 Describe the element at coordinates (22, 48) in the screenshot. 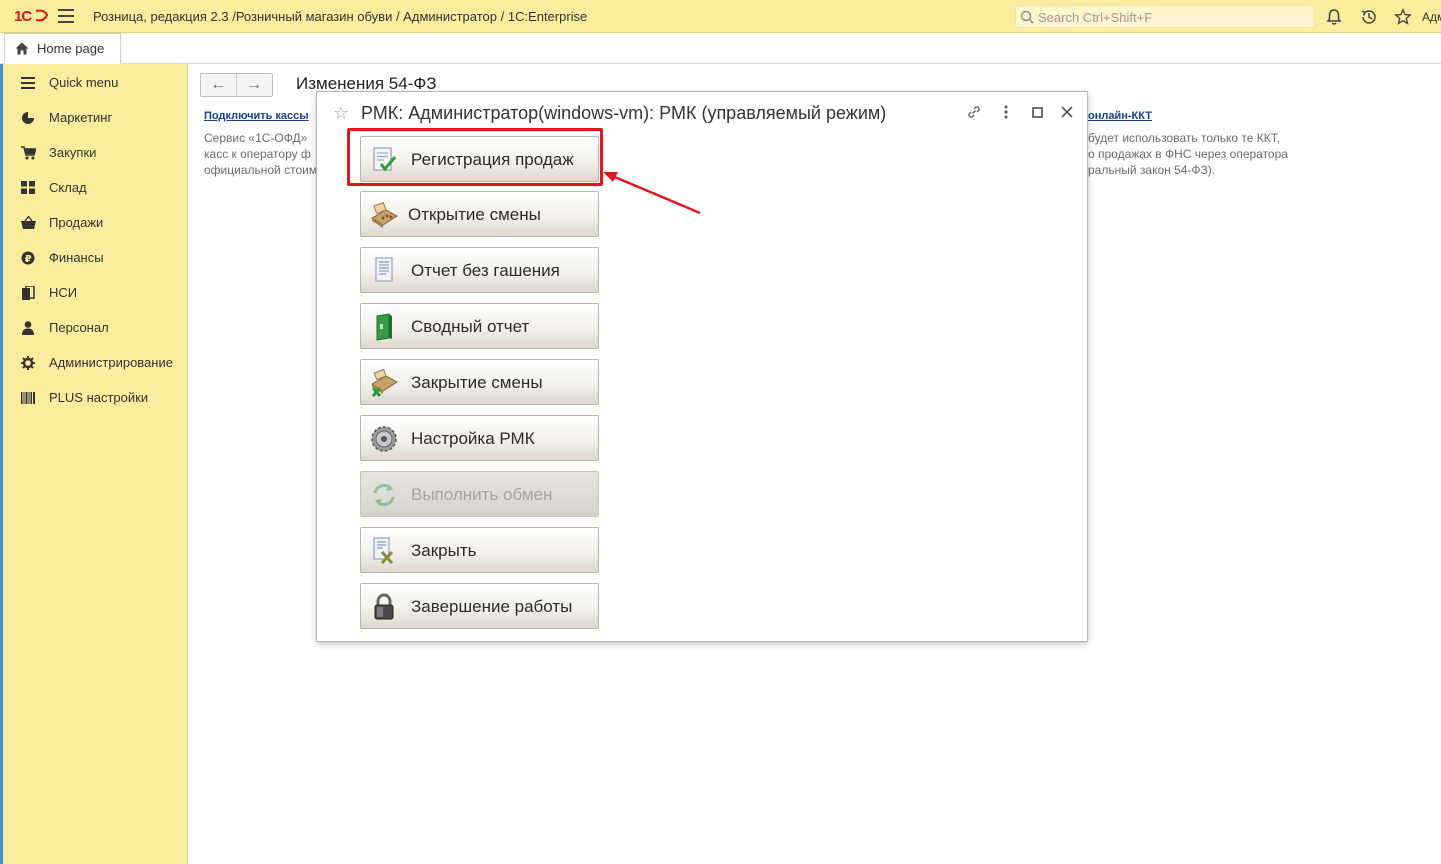

I see `home-icon` at that location.